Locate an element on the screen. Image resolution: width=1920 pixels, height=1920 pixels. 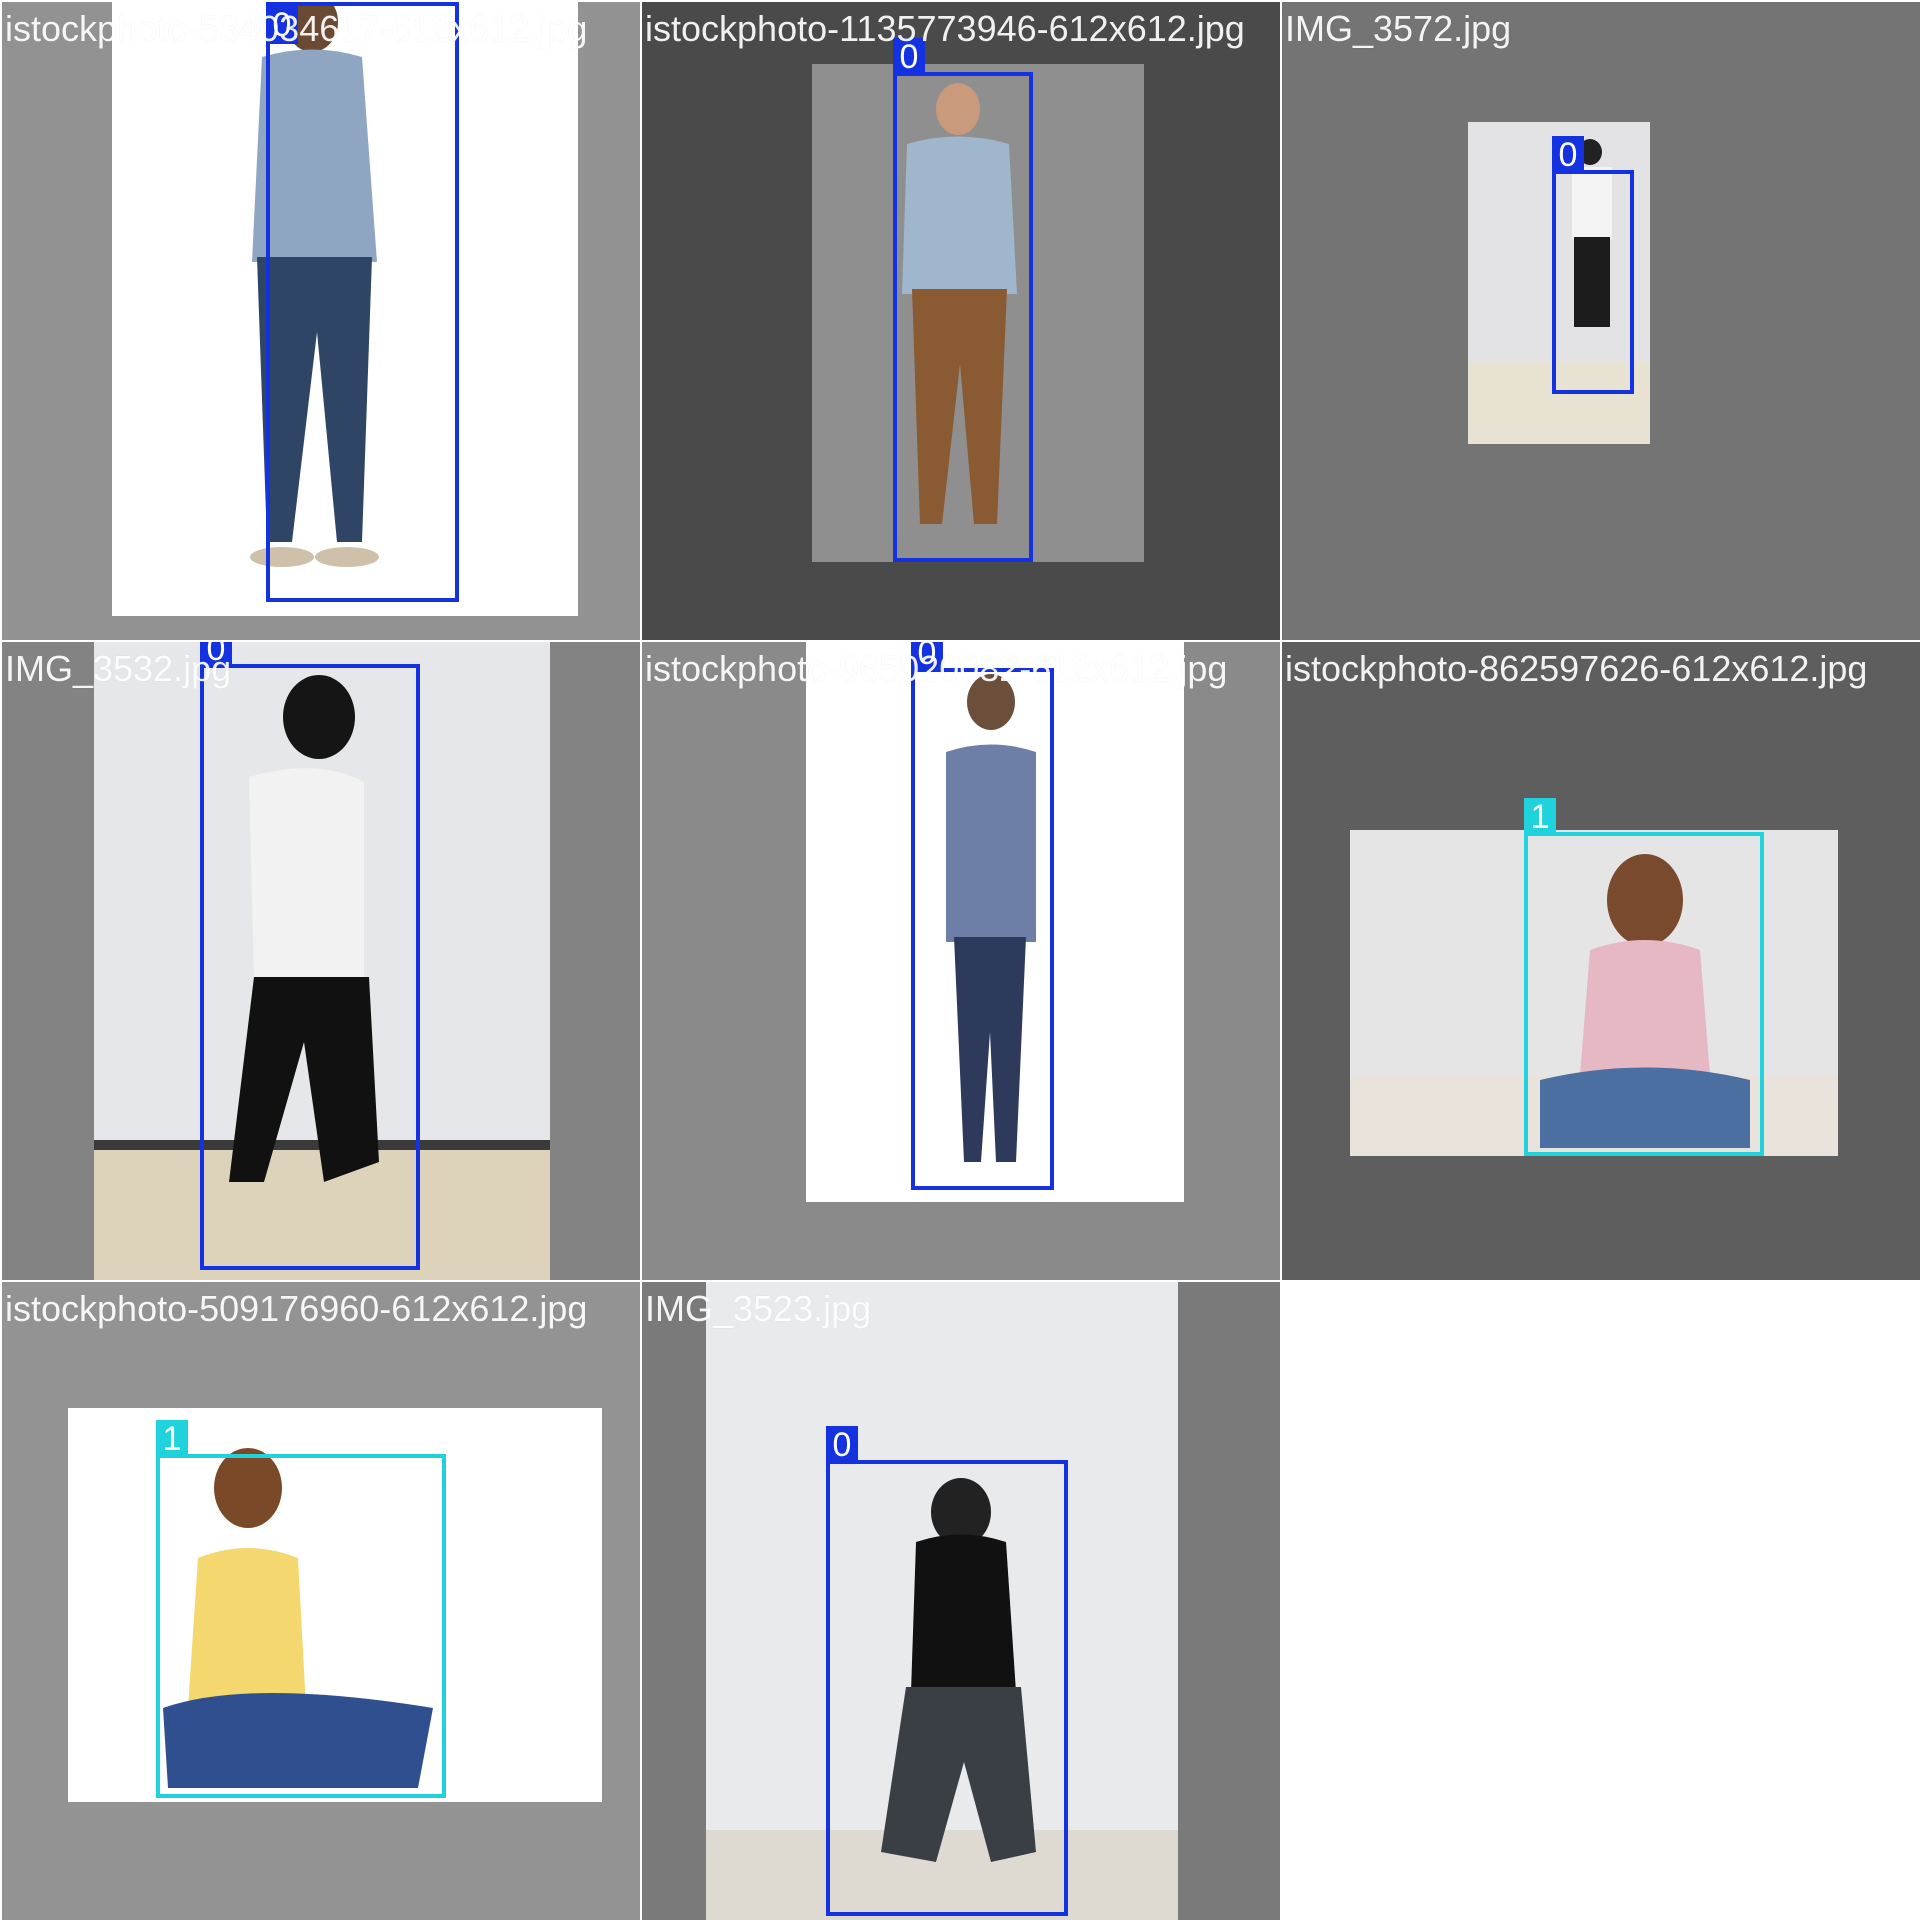
mosaic-tile-1: 0 istockphoto-1135773946-612x612.jpg is located at coordinates (961, 321).